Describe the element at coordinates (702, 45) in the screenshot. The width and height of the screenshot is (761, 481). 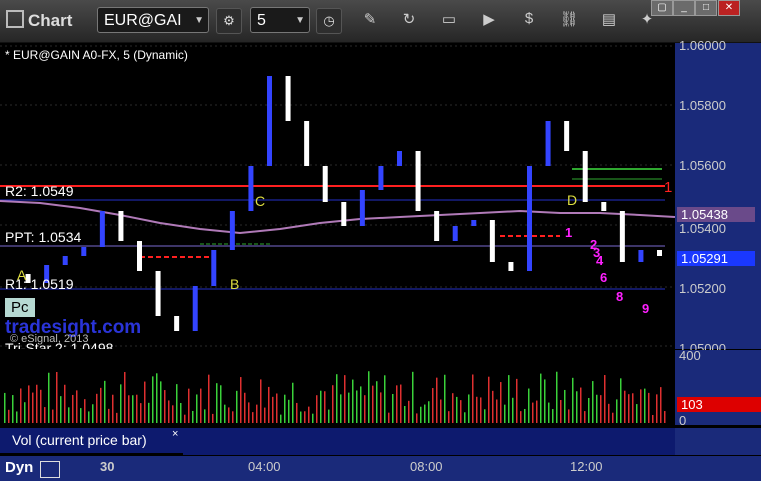
I see `price-label: 1.06000` at that location.